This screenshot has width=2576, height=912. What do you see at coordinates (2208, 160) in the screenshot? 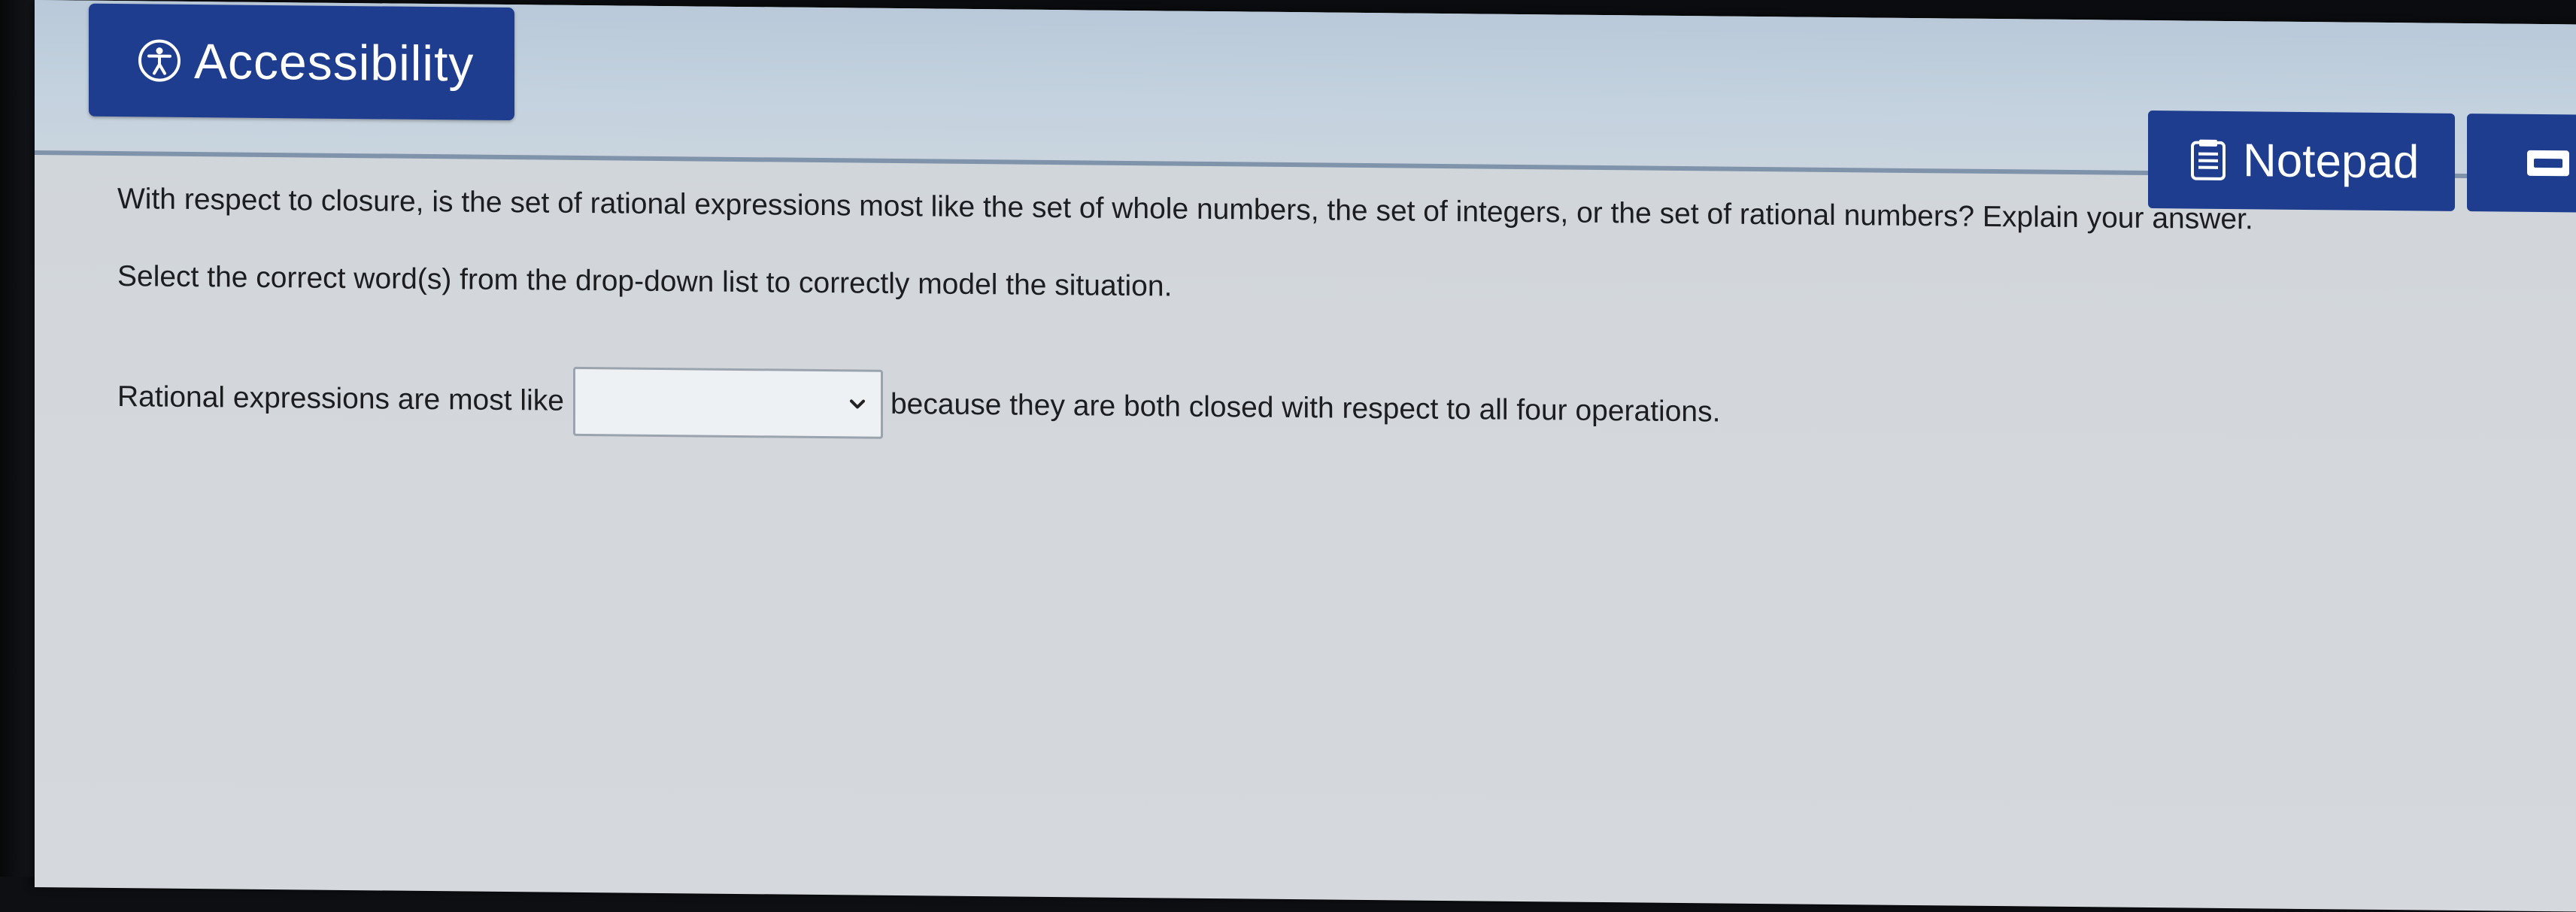
I see `notepad-icon` at bounding box center [2208, 160].